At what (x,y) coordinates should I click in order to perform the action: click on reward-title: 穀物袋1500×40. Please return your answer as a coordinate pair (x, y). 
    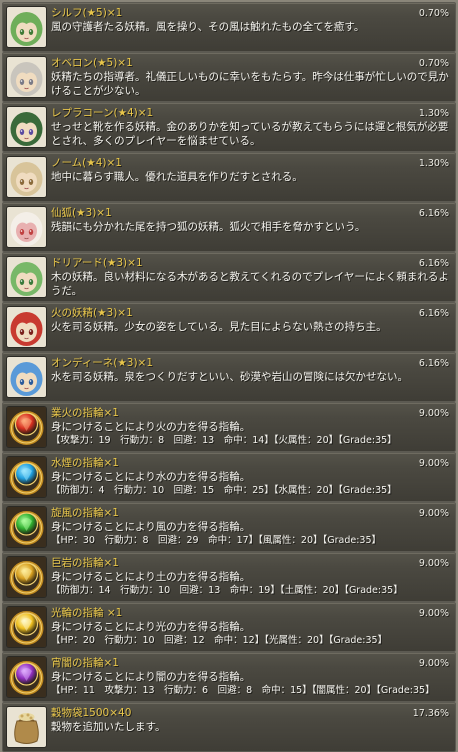
    Looking at the image, I should click on (91, 713).